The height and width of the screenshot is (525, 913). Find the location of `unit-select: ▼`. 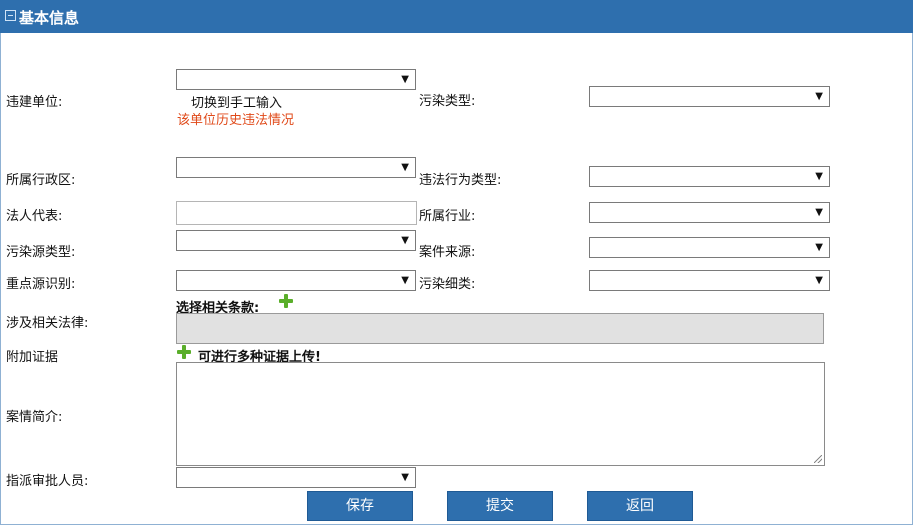

unit-select: ▼ is located at coordinates (296, 79).